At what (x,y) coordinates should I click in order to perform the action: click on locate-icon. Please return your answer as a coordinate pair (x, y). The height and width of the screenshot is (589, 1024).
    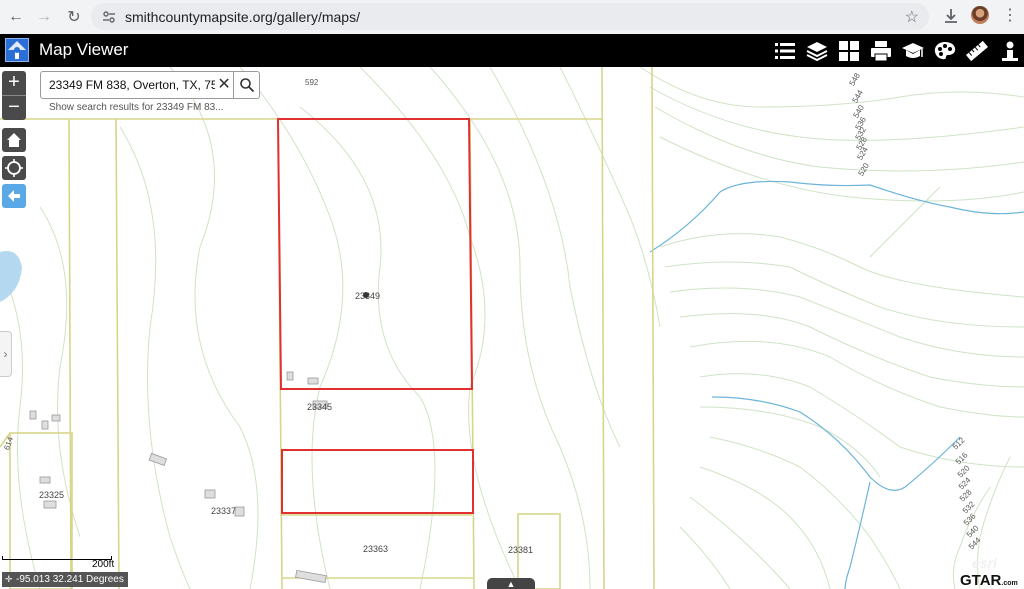
    Looking at the image, I should click on (14, 168).